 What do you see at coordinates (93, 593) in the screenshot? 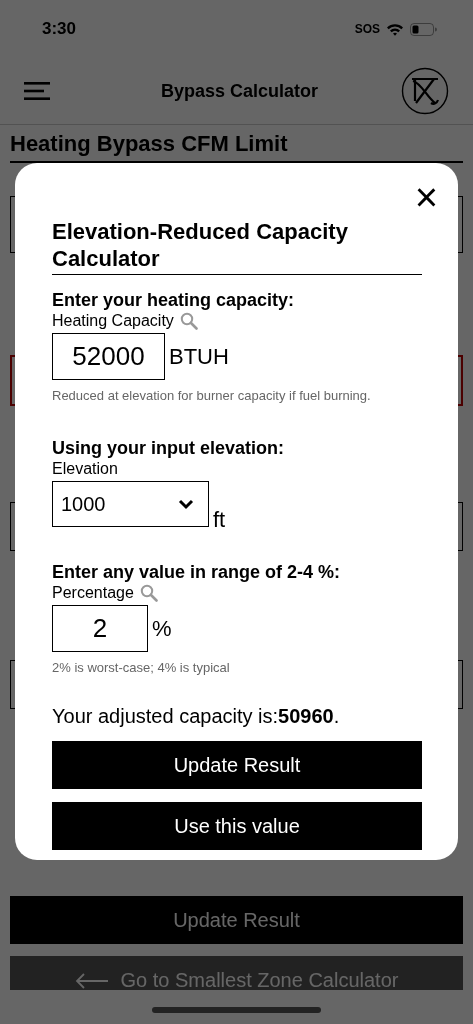
I see `field-label: Percentage` at bounding box center [93, 593].